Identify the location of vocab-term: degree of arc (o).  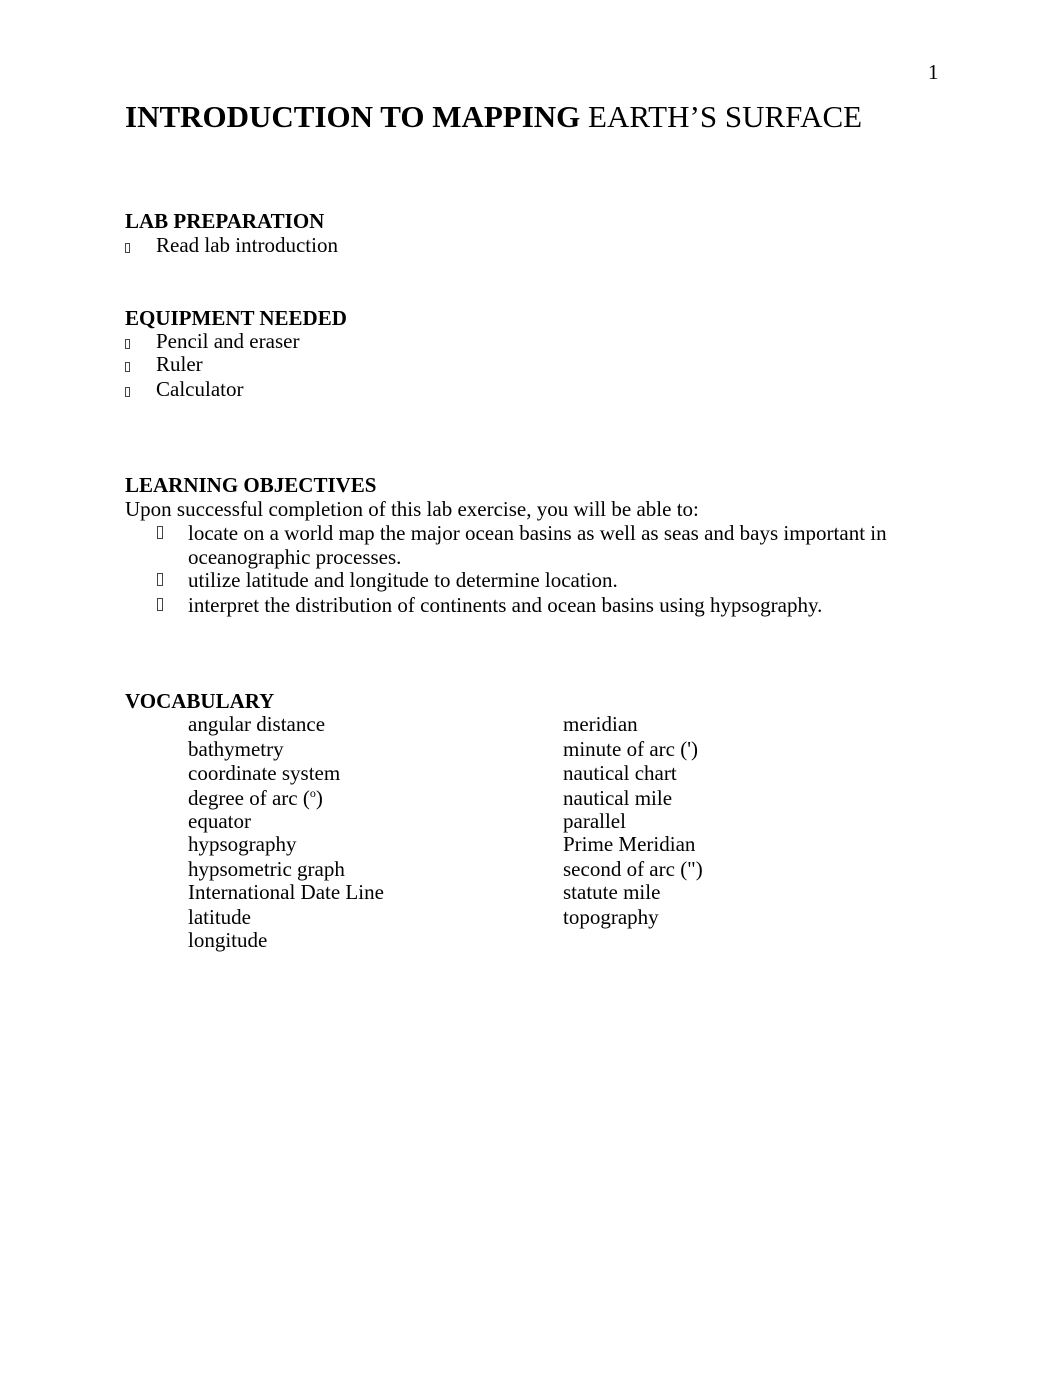
(255, 798).